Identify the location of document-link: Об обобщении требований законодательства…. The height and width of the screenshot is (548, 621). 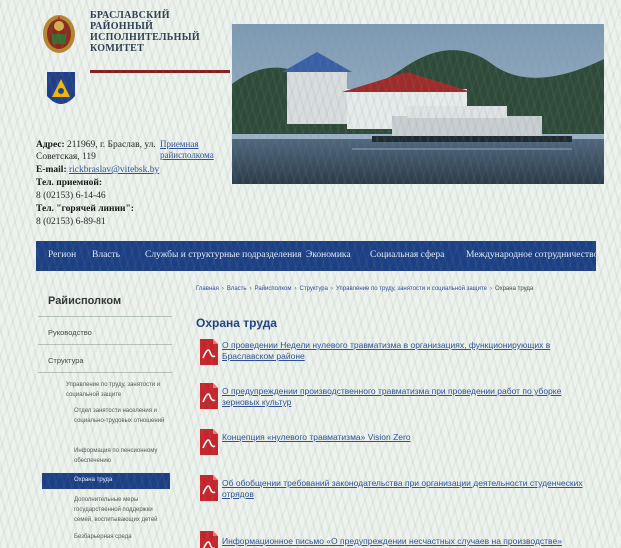
(408, 489).